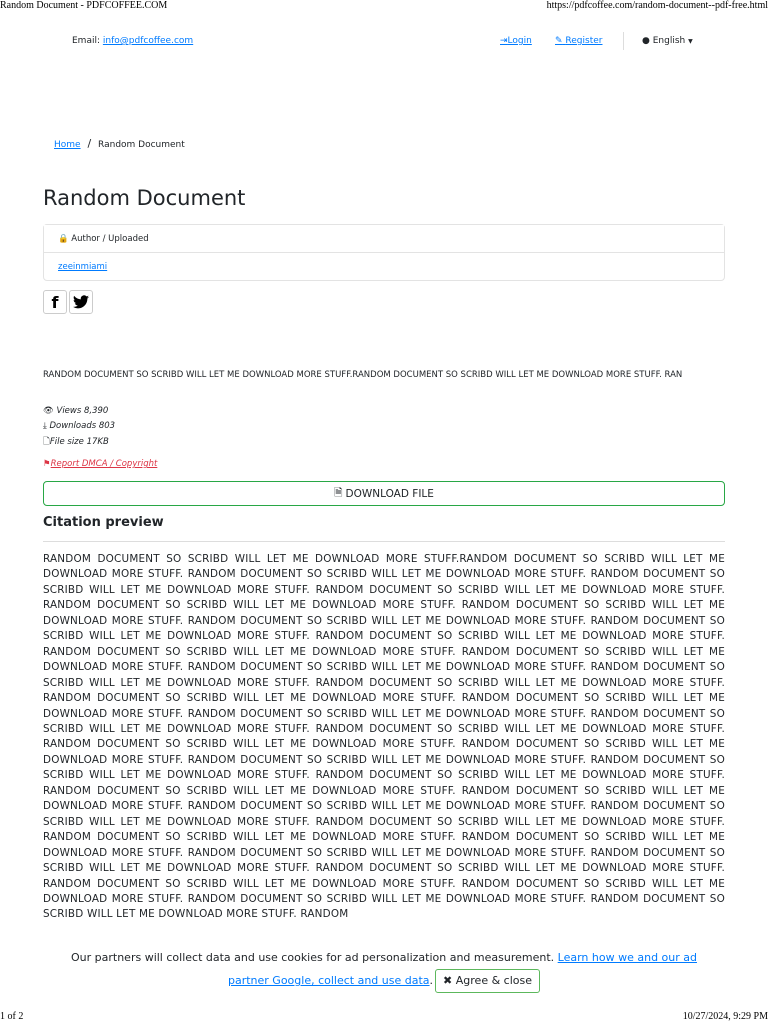  What do you see at coordinates (84, 5) in the screenshot?
I see `print-title: Random Document - PDFCOFFEE.COM` at bounding box center [84, 5].